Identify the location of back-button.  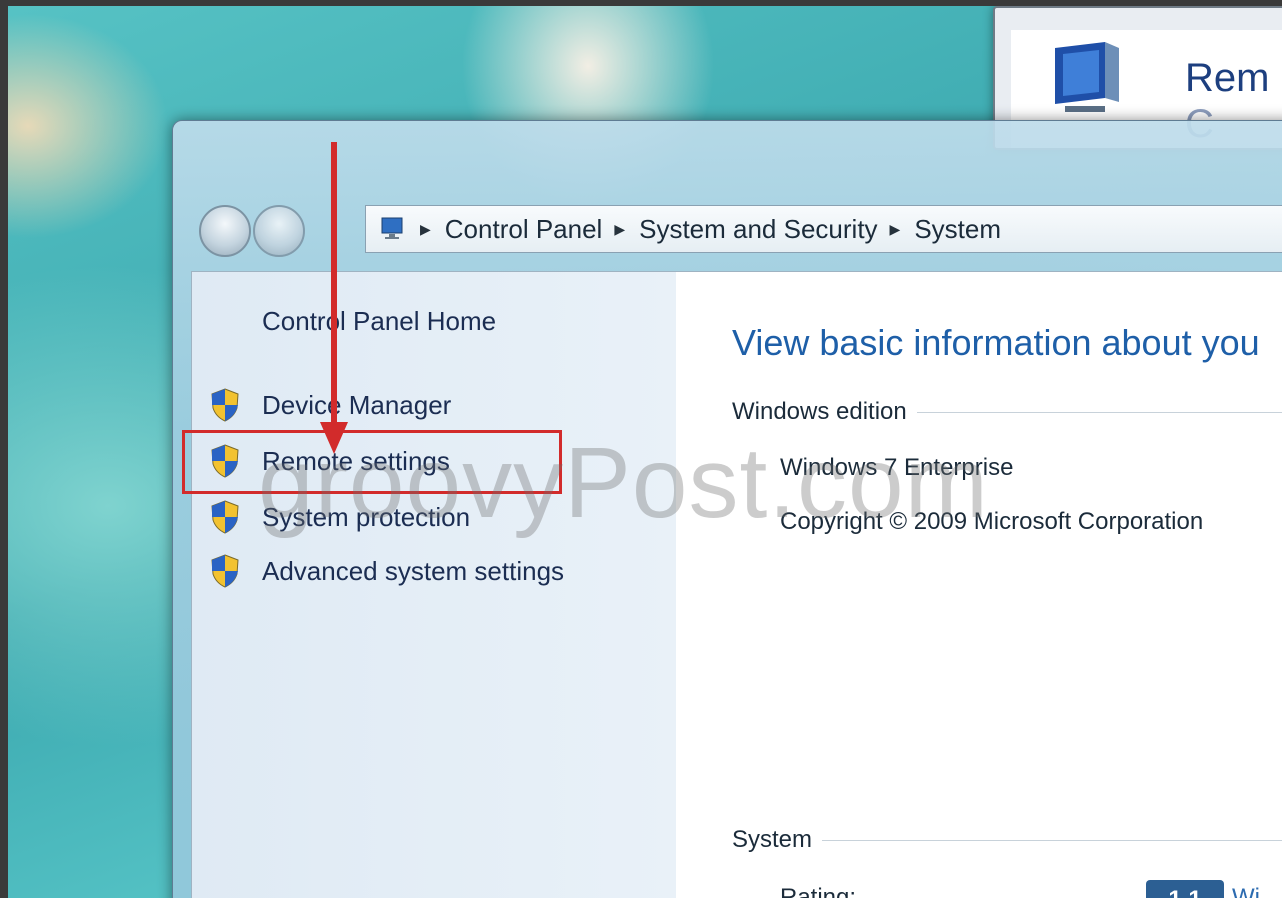
(225, 231).